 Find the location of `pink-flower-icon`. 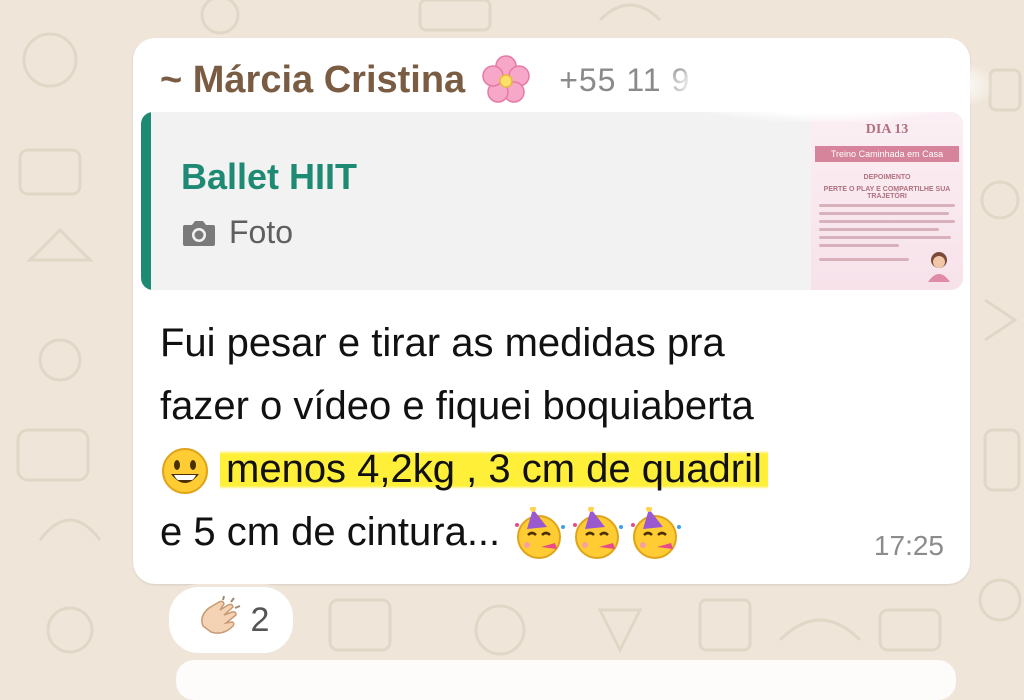

pink-flower-icon is located at coordinates (506, 79).